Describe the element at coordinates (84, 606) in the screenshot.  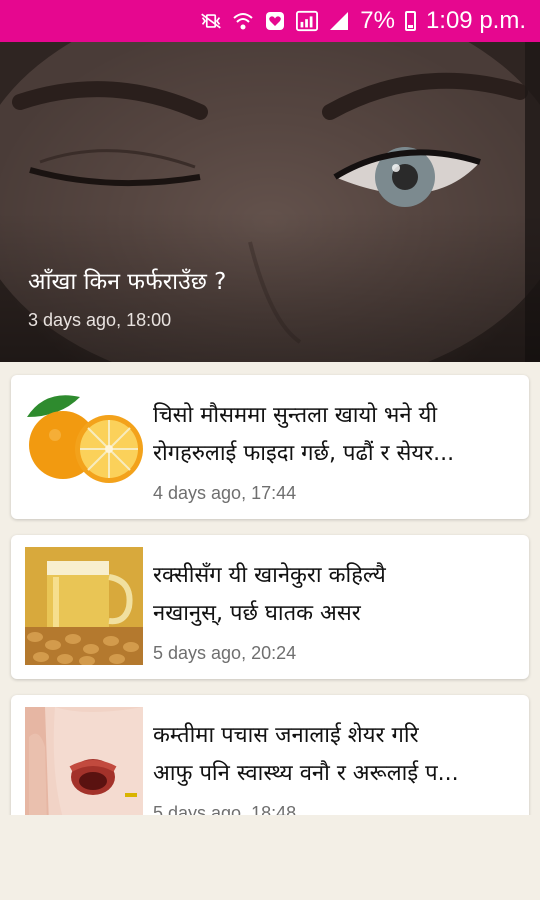
I see `beer-peanuts-thumbnail` at that location.